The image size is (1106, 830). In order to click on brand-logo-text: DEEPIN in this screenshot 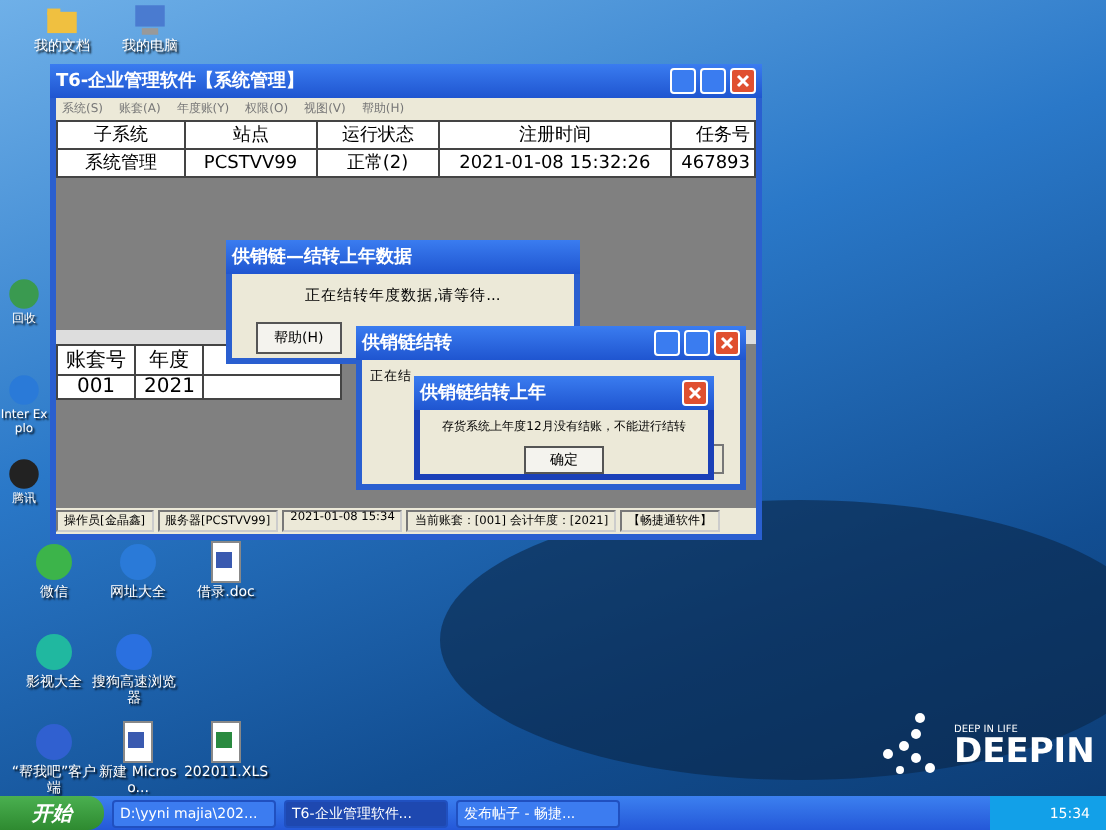, I will do `click(1024, 752)`.